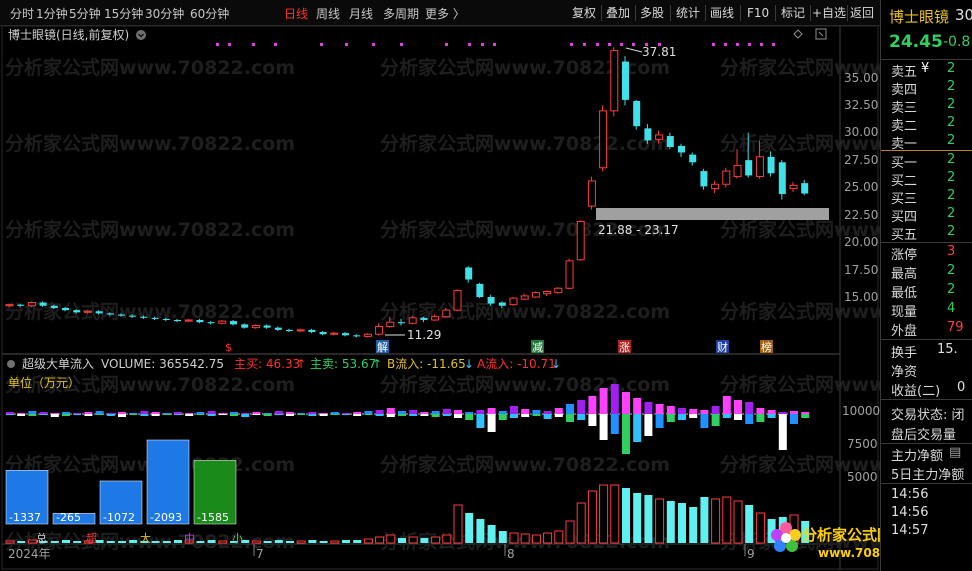 The image size is (972, 571). I want to click on indicator-dropdown-icon, so click(11, 364).